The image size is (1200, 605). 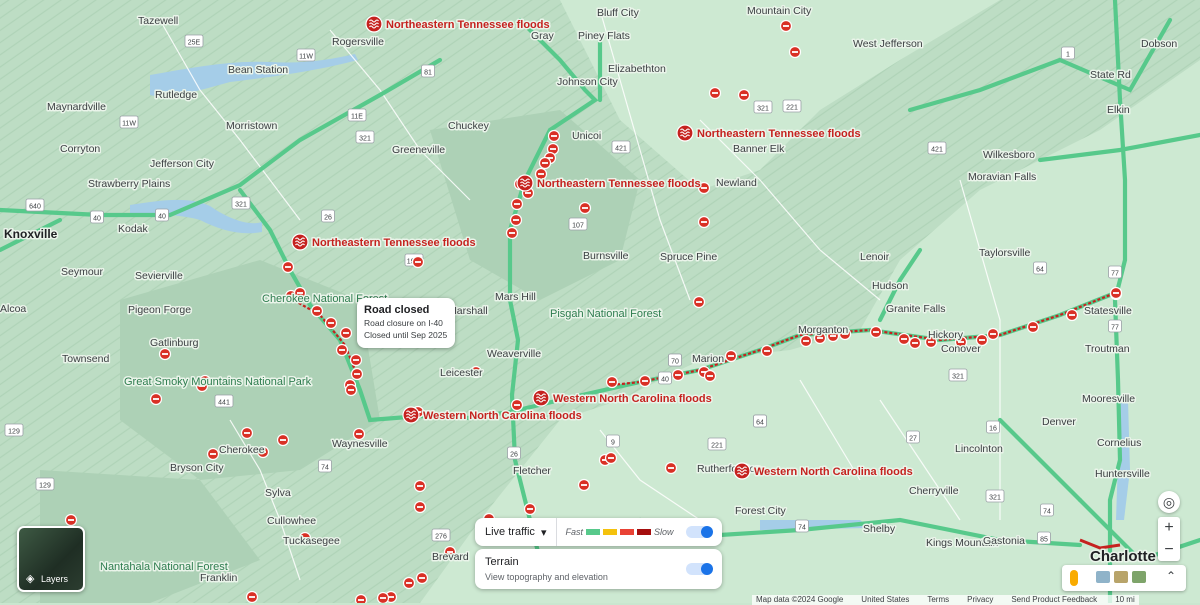 What do you see at coordinates (80, 149) in the screenshot?
I see `city-label: Corryton` at bounding box center [80, 149].